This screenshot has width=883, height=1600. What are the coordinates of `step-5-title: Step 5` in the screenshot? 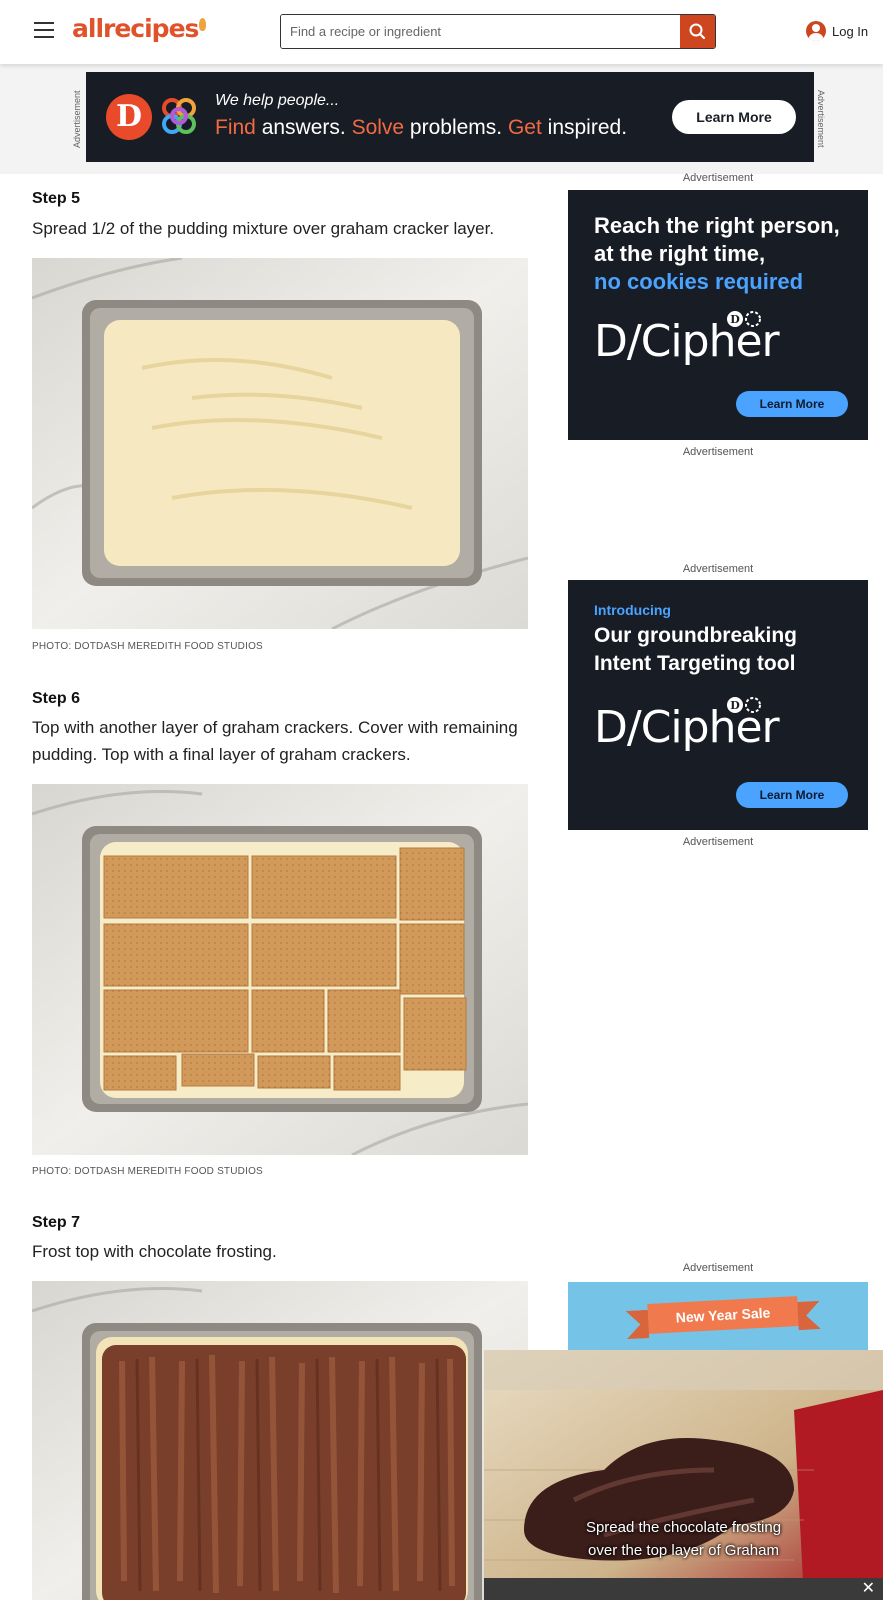 It's located at (56, 198).